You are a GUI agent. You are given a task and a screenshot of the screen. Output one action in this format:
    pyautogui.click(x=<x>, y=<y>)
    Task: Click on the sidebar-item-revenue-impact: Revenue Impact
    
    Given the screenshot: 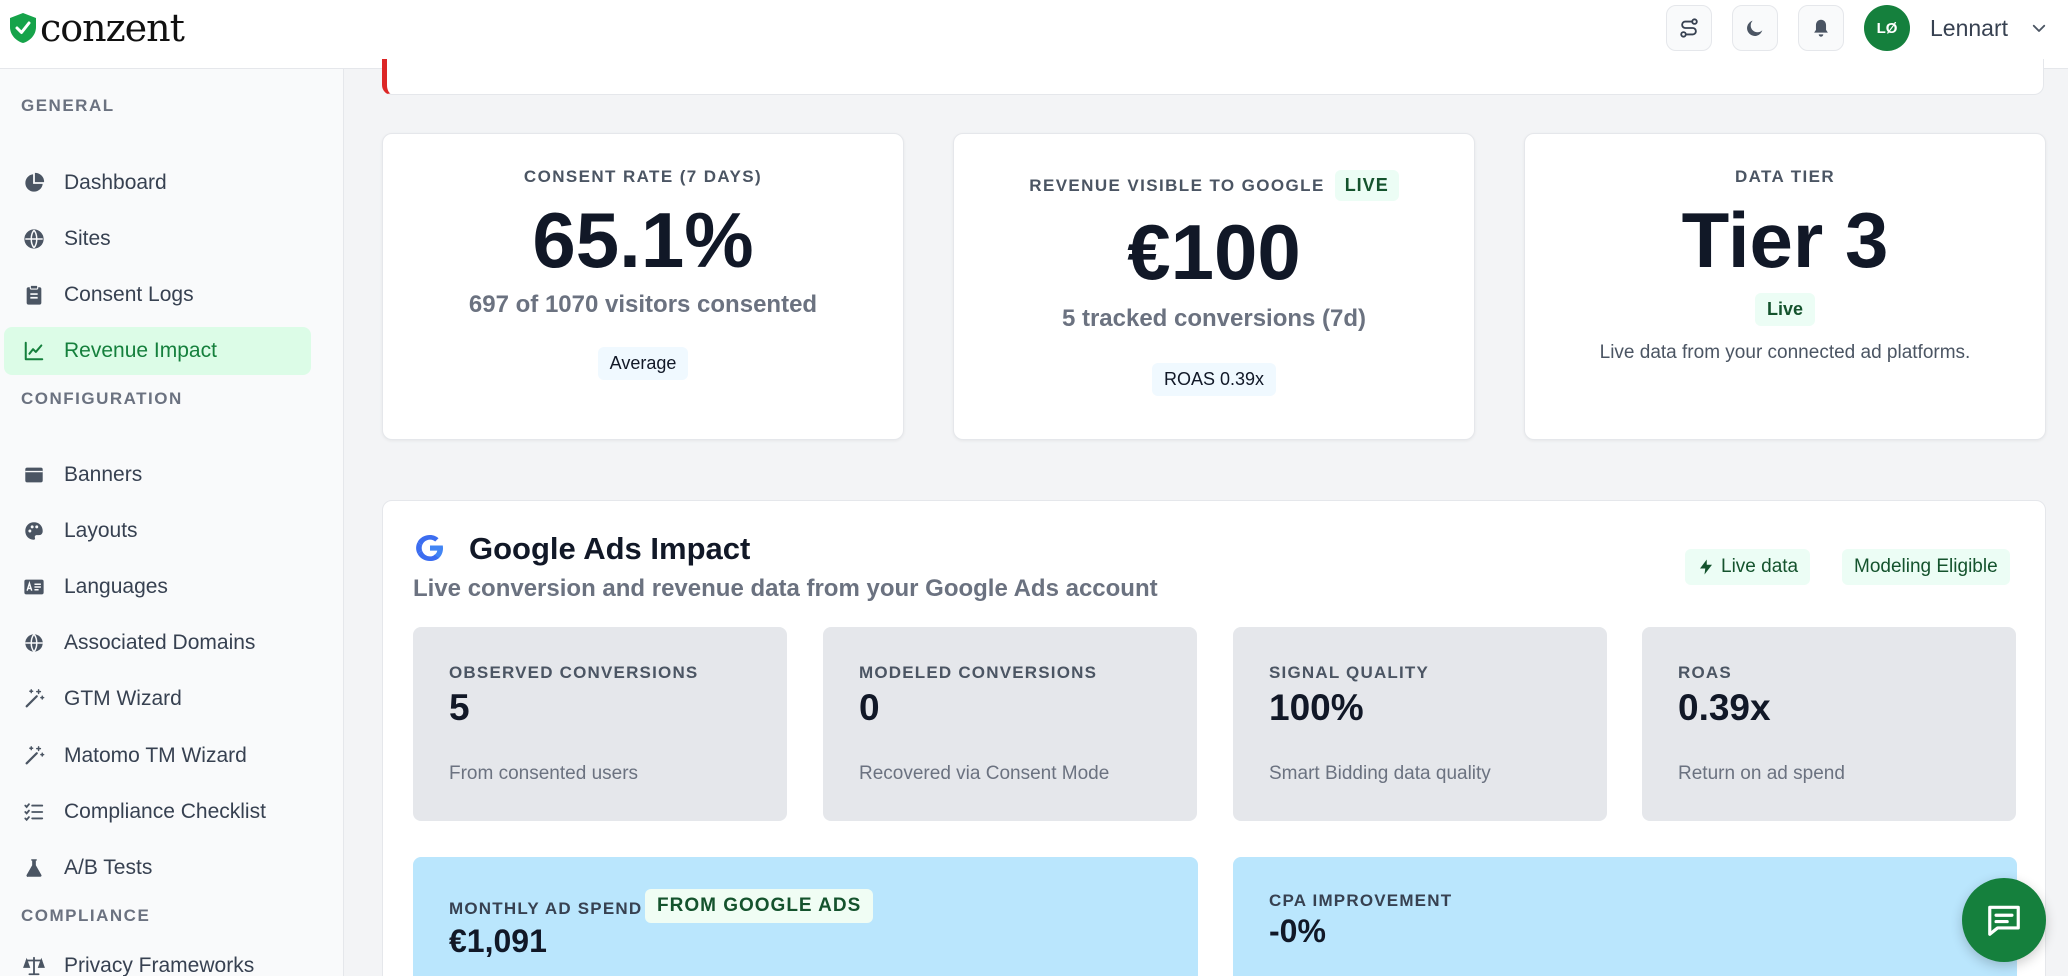 What is the action you would take?
    pyautogui.click(x=157, y=351)
    